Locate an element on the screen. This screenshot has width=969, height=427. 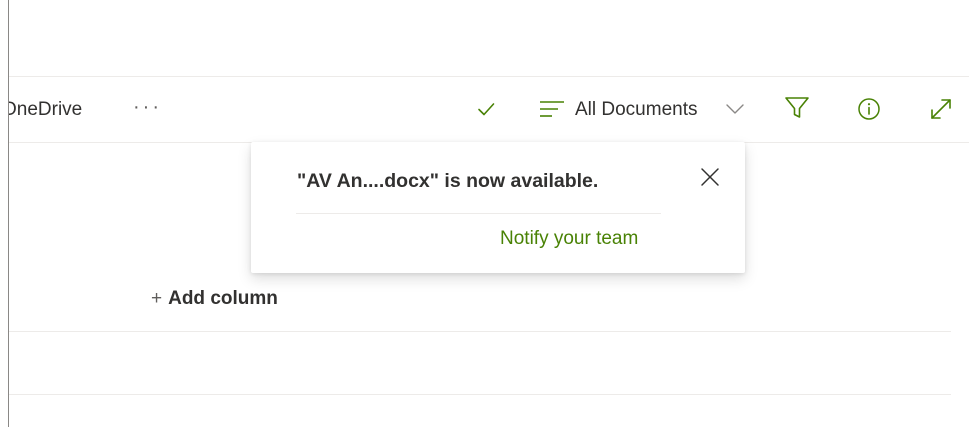
view-selector-button: All Documents is located at coordinates (643, 110).